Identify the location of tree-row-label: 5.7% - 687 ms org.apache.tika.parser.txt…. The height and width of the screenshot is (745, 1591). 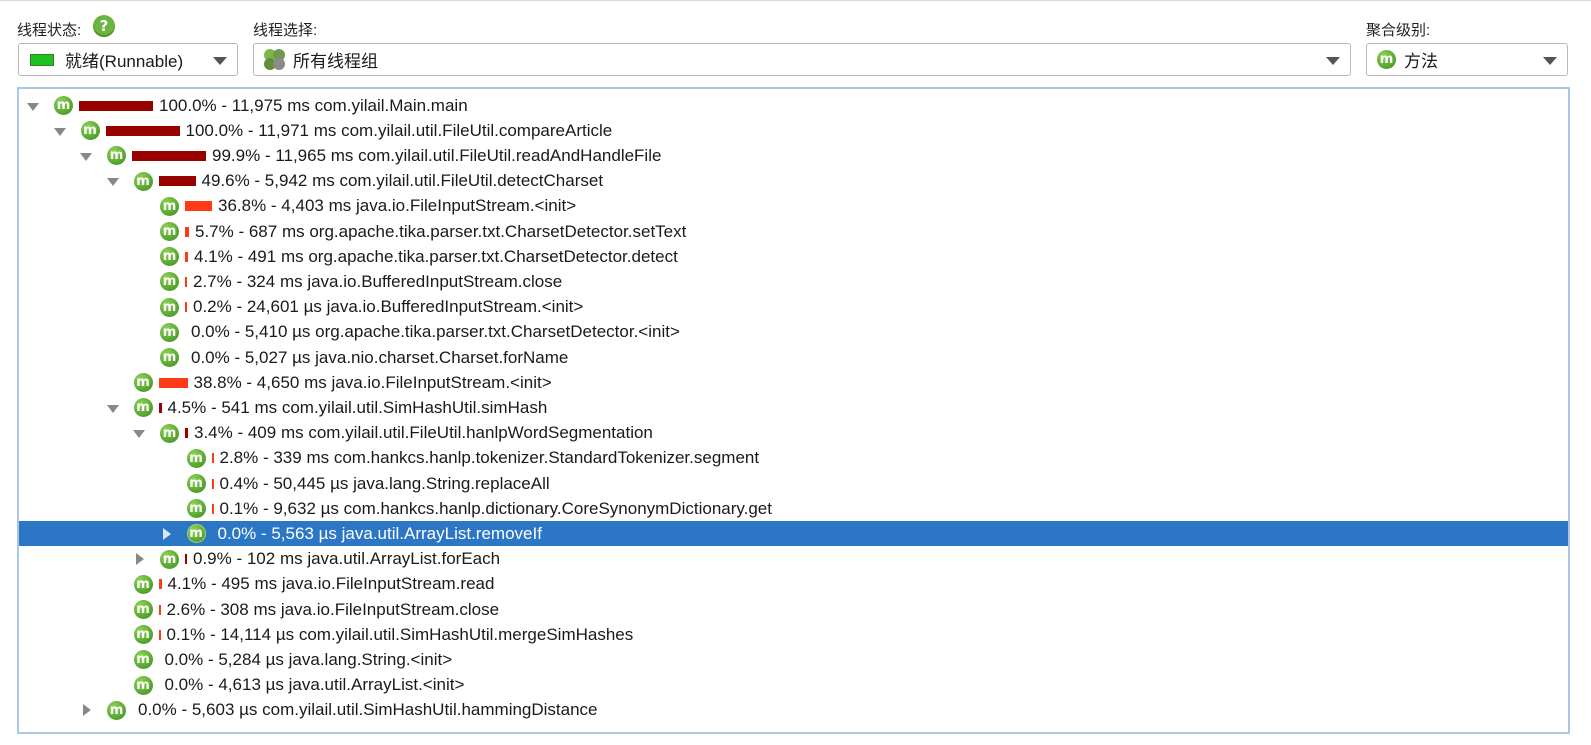
(441, 231).